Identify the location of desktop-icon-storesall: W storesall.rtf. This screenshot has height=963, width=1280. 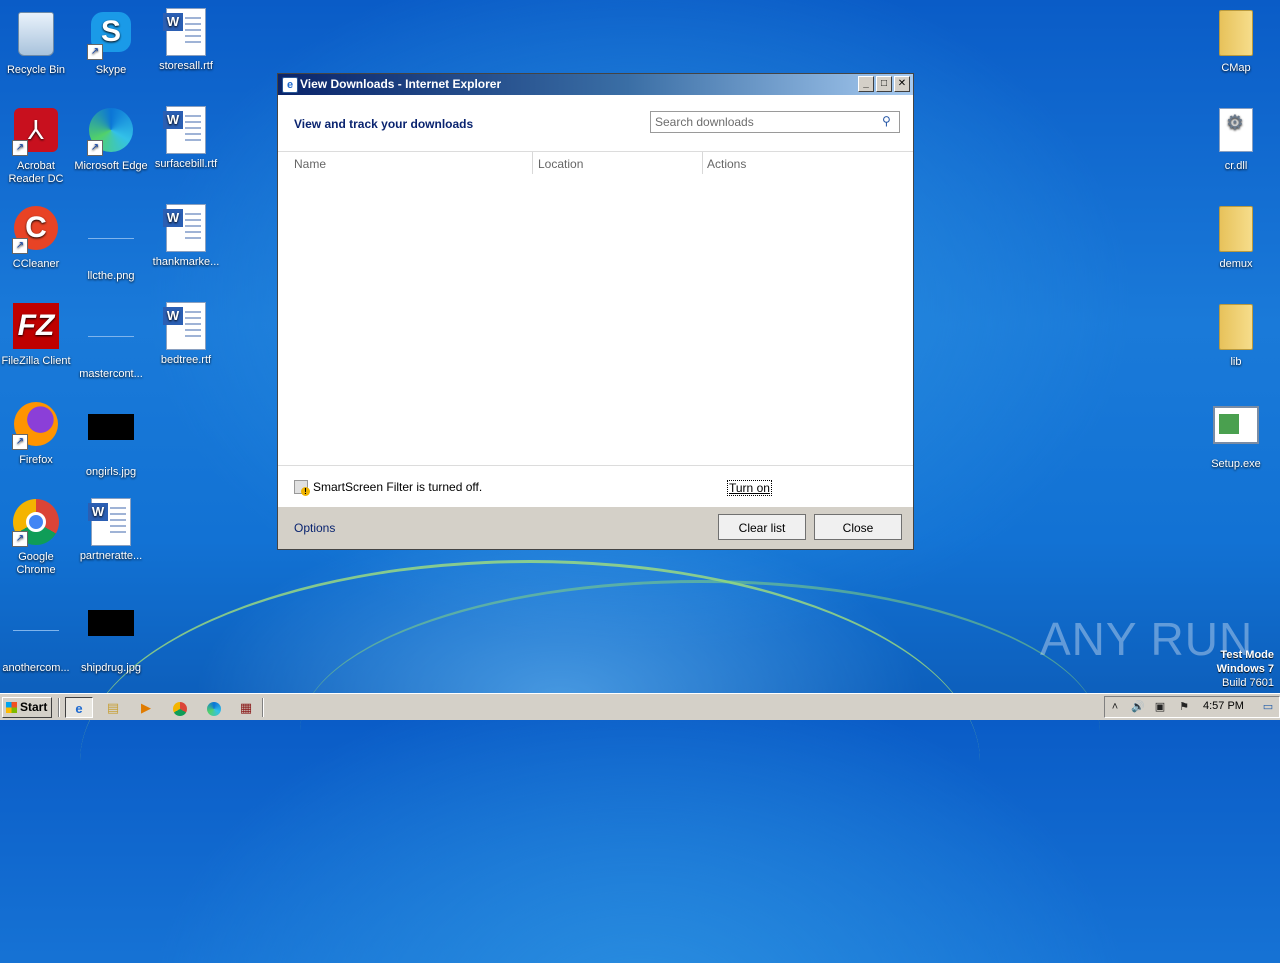
(186, 40).